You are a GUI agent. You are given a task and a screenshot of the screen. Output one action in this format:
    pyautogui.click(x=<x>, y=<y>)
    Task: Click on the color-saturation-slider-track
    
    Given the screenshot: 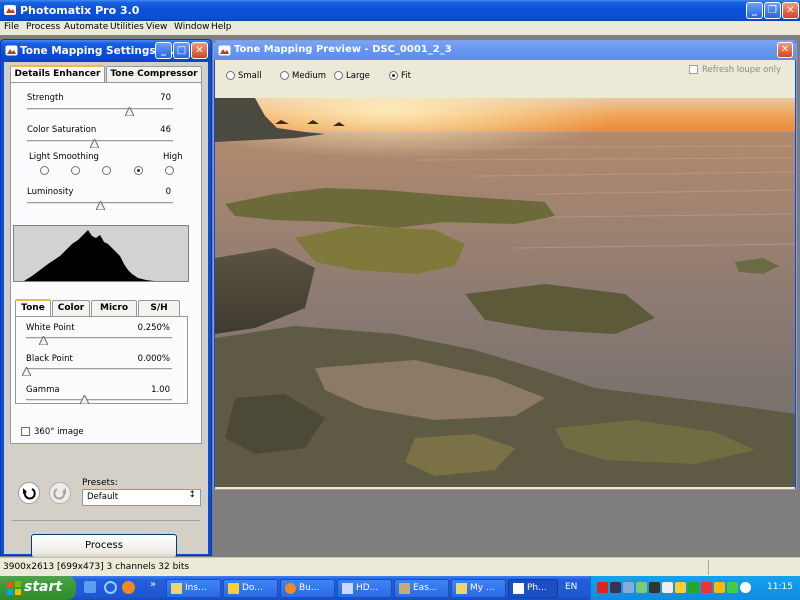 What is the action you would take?
    pyautogui.click(x=100, y=141)
    